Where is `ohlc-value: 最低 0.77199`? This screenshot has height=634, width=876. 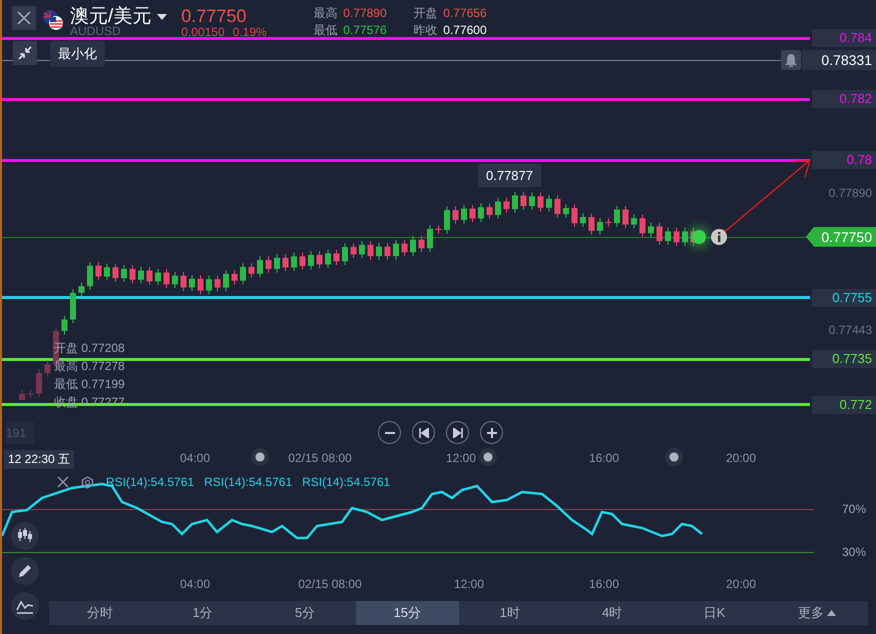 ohlc-value: 最低 0.77199 is located at coordinates (89, 384).